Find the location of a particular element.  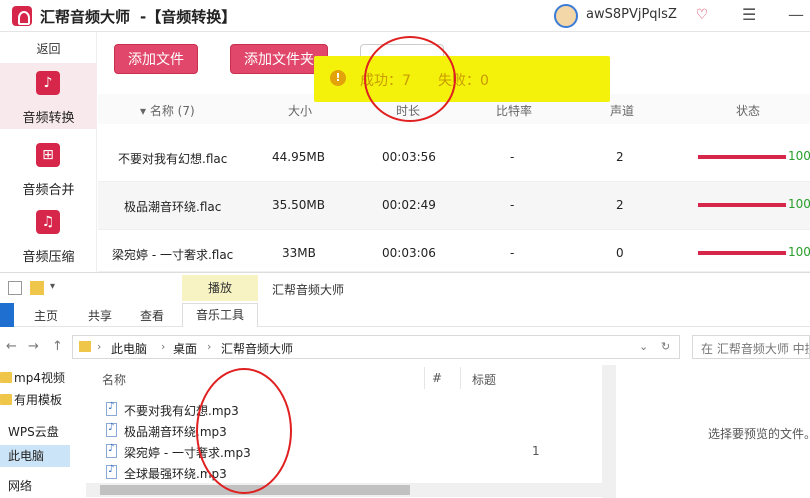

breadcrumb-this-pc: 此电脑 is located at coordinates (129, 348).